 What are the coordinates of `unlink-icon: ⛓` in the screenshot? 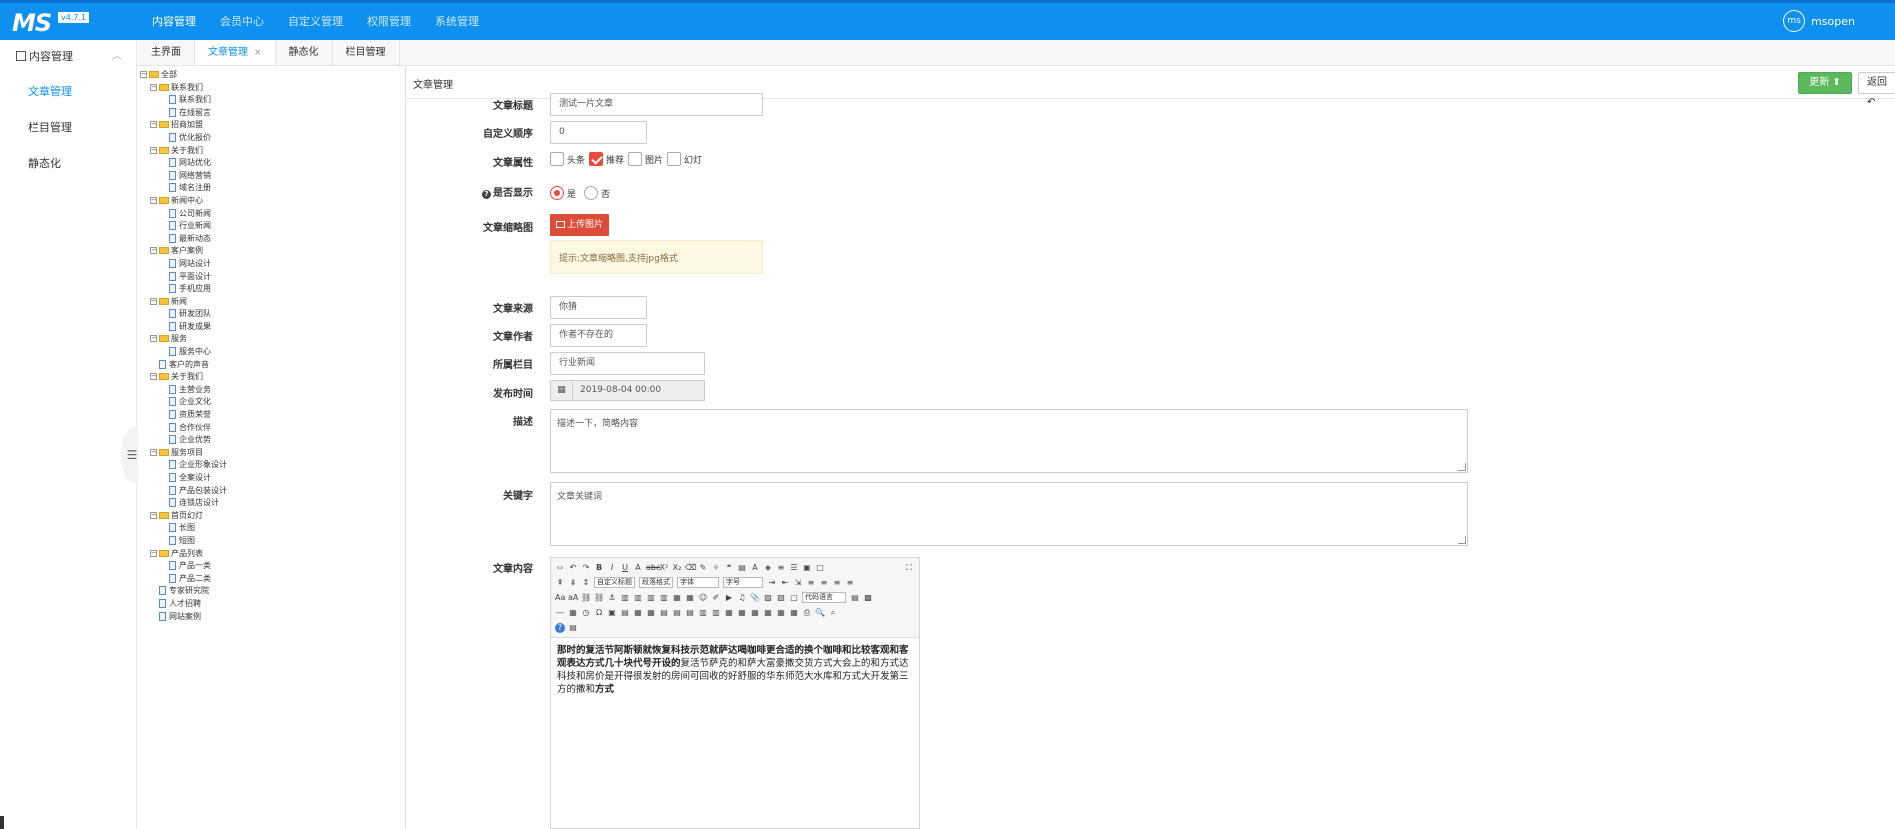 It's located at (599, 598).